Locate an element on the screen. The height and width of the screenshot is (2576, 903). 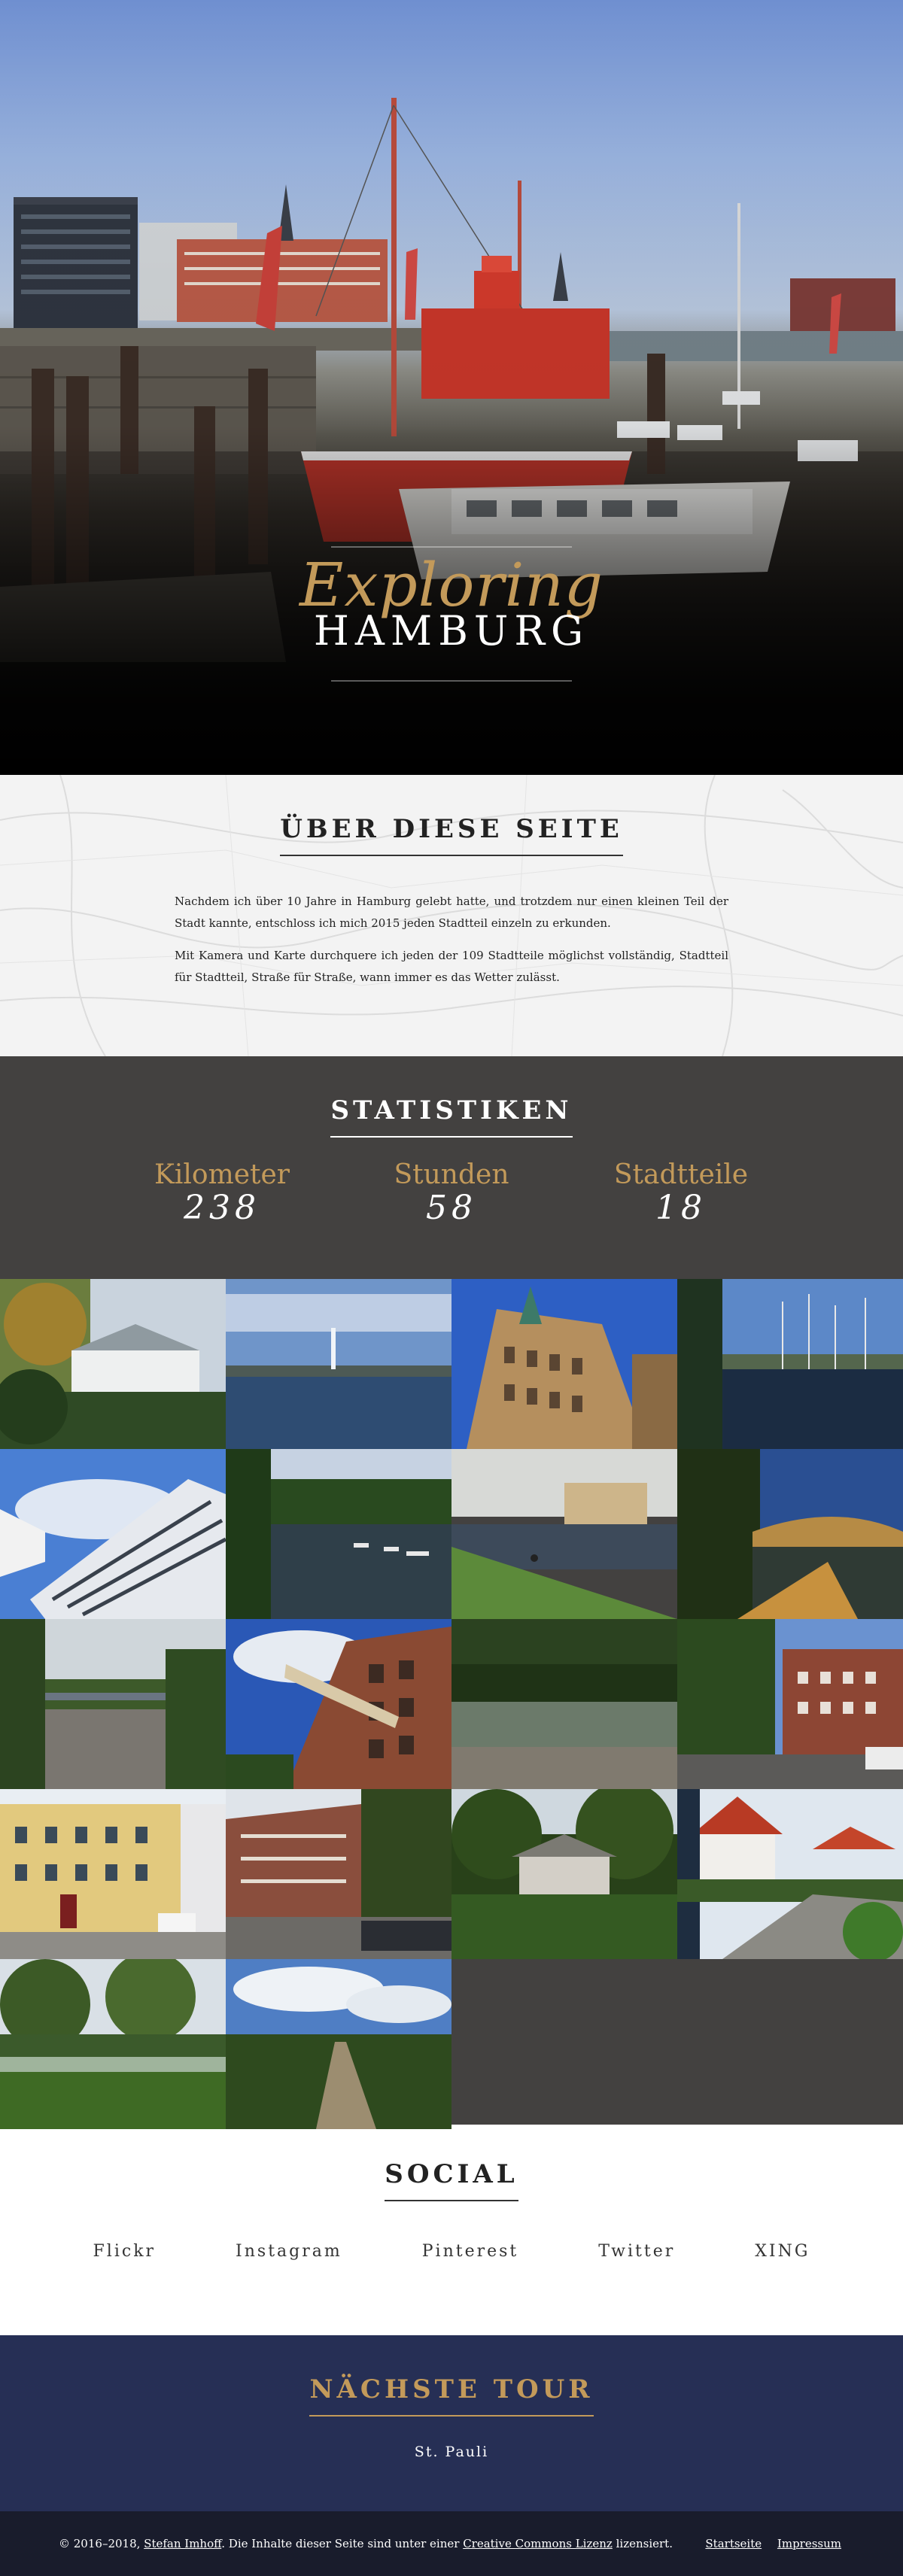
next-tour-district-link: St. Pauli is located at coordinates (451, 2452).